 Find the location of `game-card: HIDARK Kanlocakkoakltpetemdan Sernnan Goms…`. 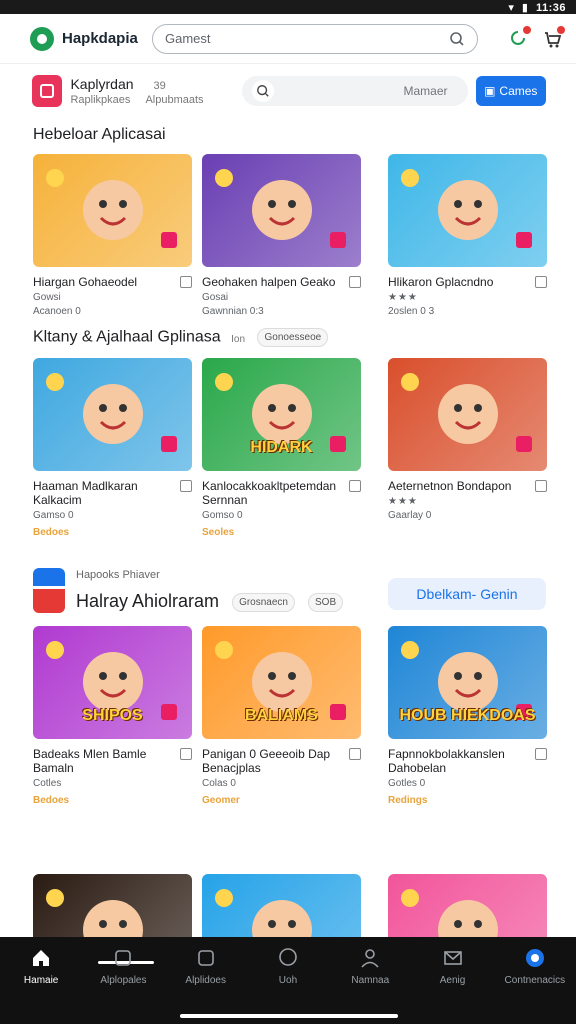

game-card: HIDARK Kanlocakkoakltpetemdan Sernnan Goms… is located at coordinates (281, 448).